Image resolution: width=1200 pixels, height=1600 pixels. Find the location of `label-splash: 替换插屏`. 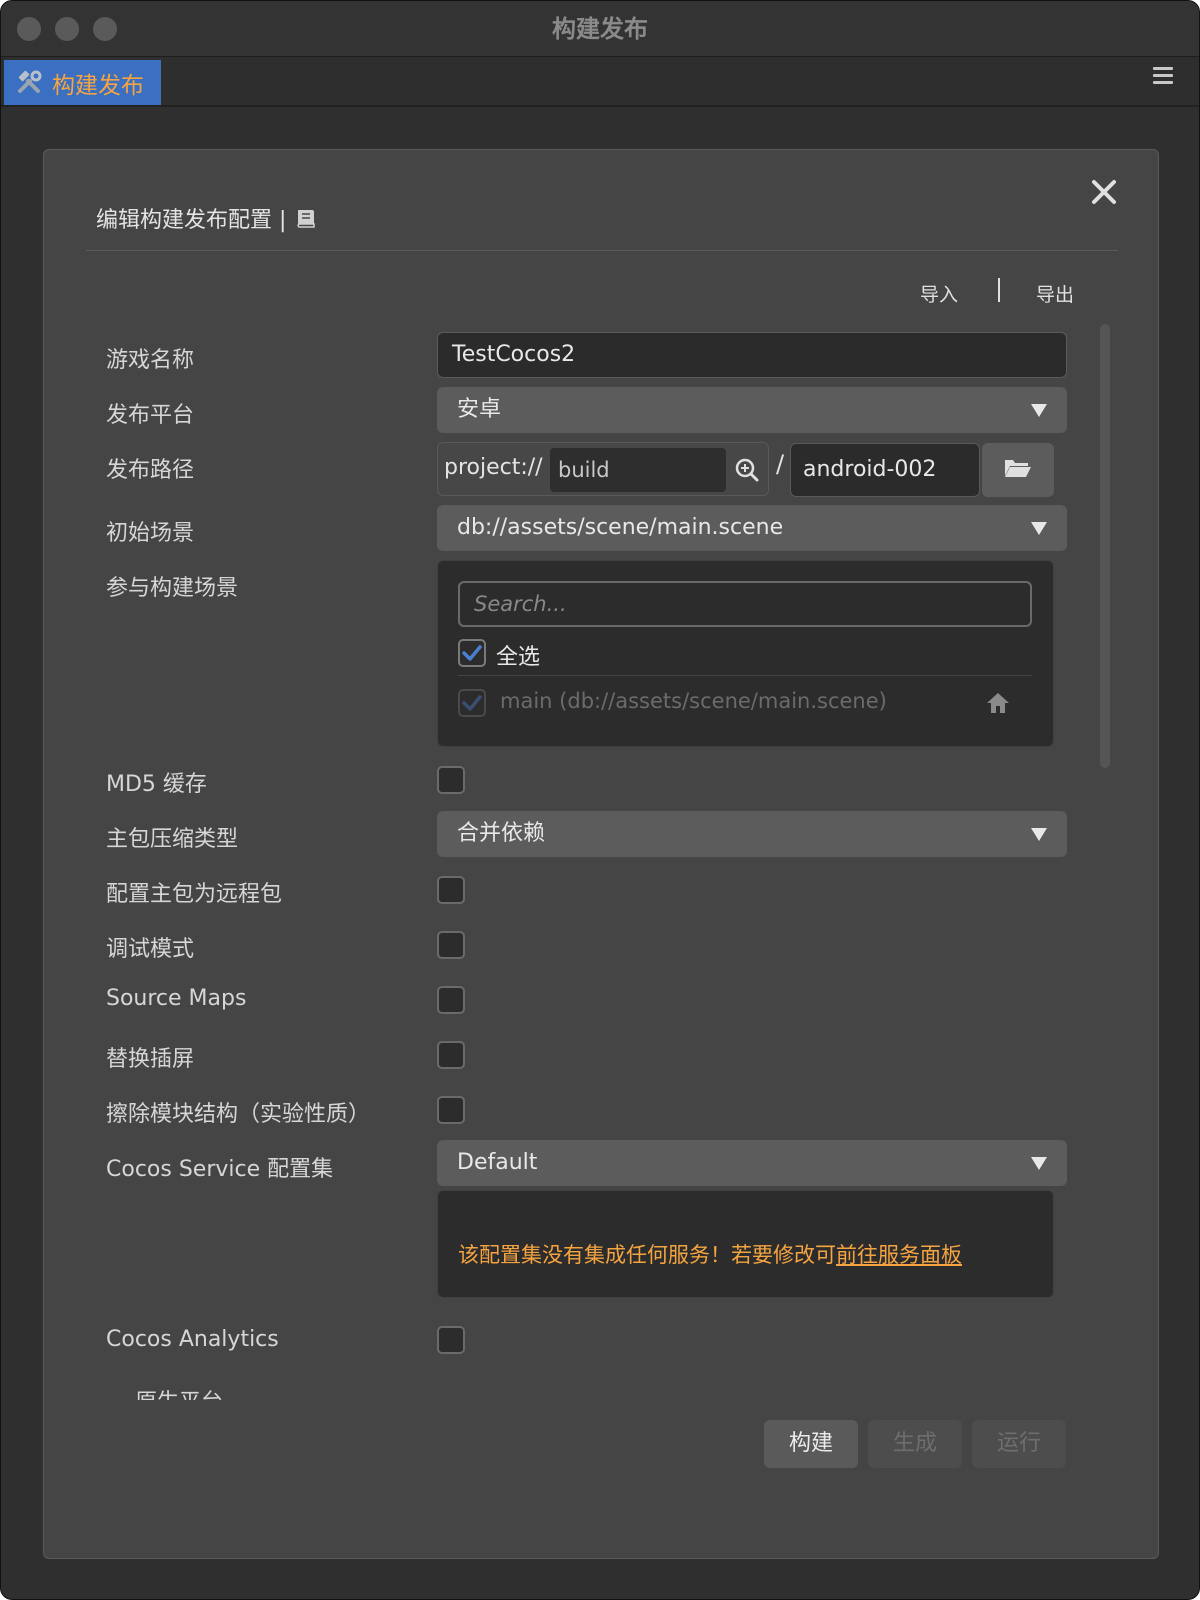

label-splash: 替换插屏 is located at coordinates (150, 1059).